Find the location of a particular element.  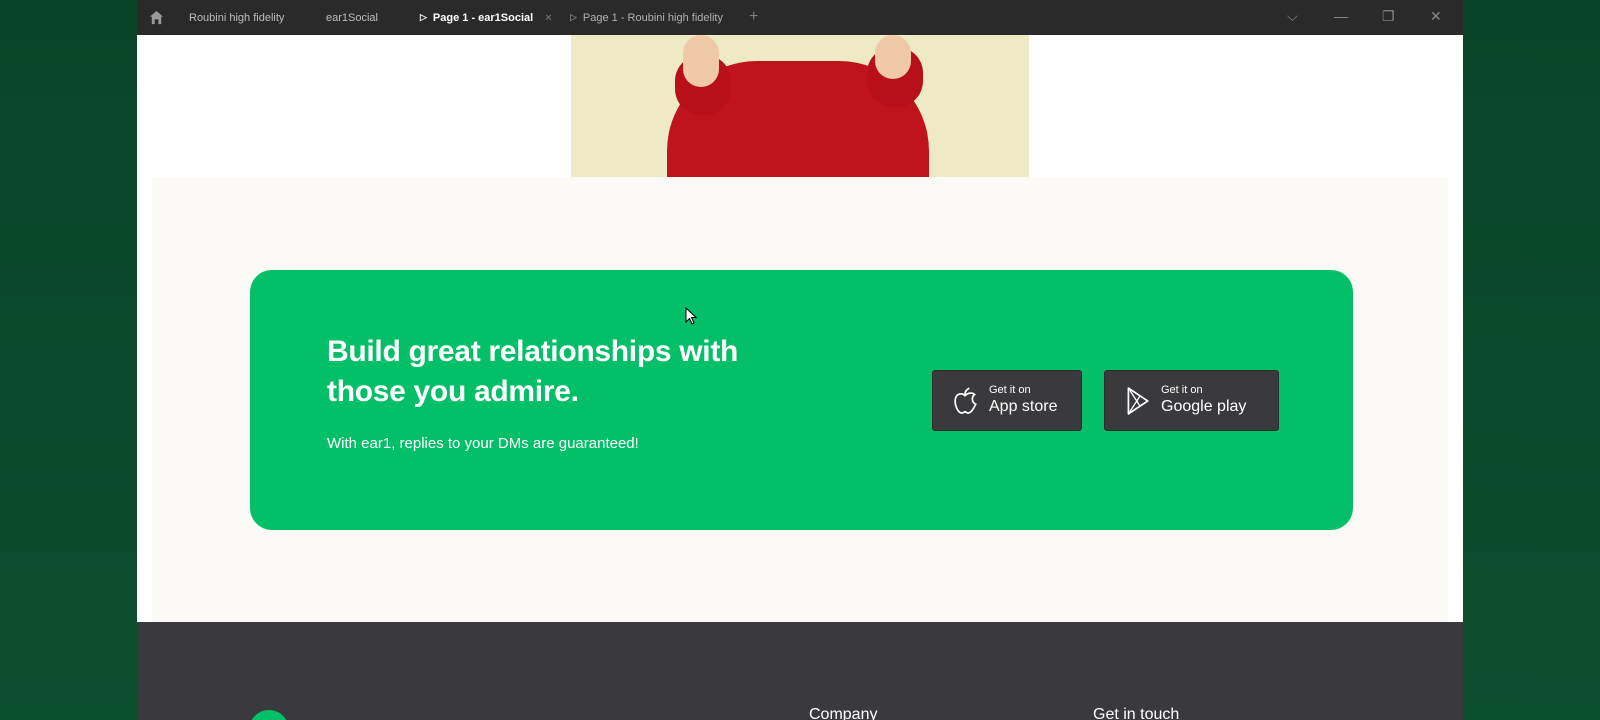

restore-icon: ❐ is located at coordinates (1388, 16).